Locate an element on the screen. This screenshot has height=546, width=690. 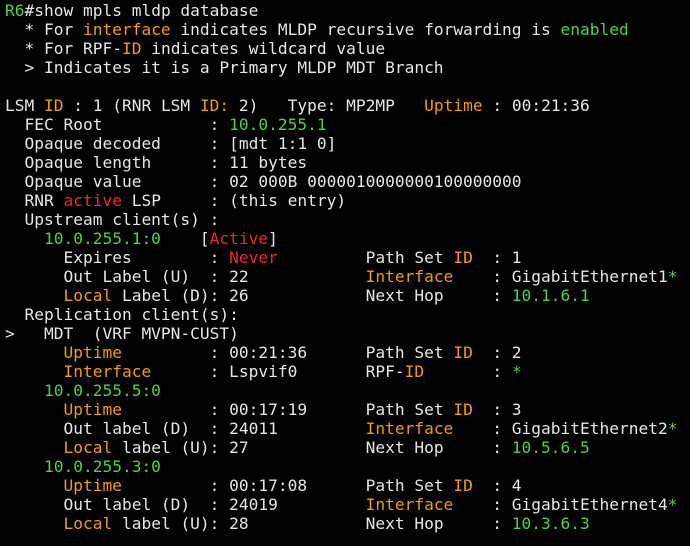
terminal-text-segment: interface is located at coordinates (126, 29).